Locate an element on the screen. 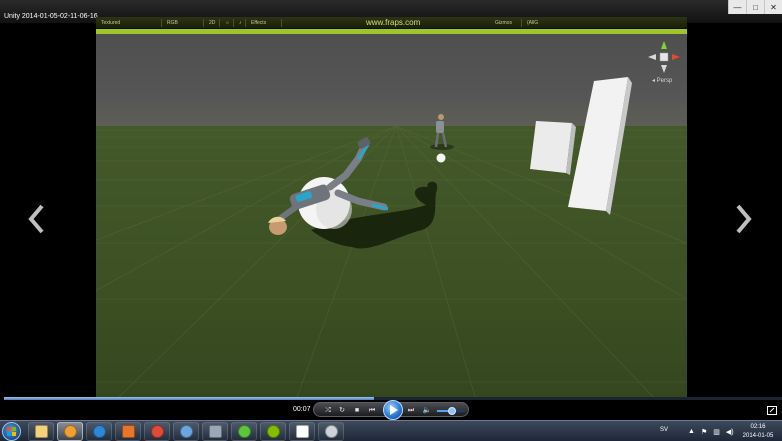 This screenshot has height=441, width=782. small-box is located at coordinates (553, 148).